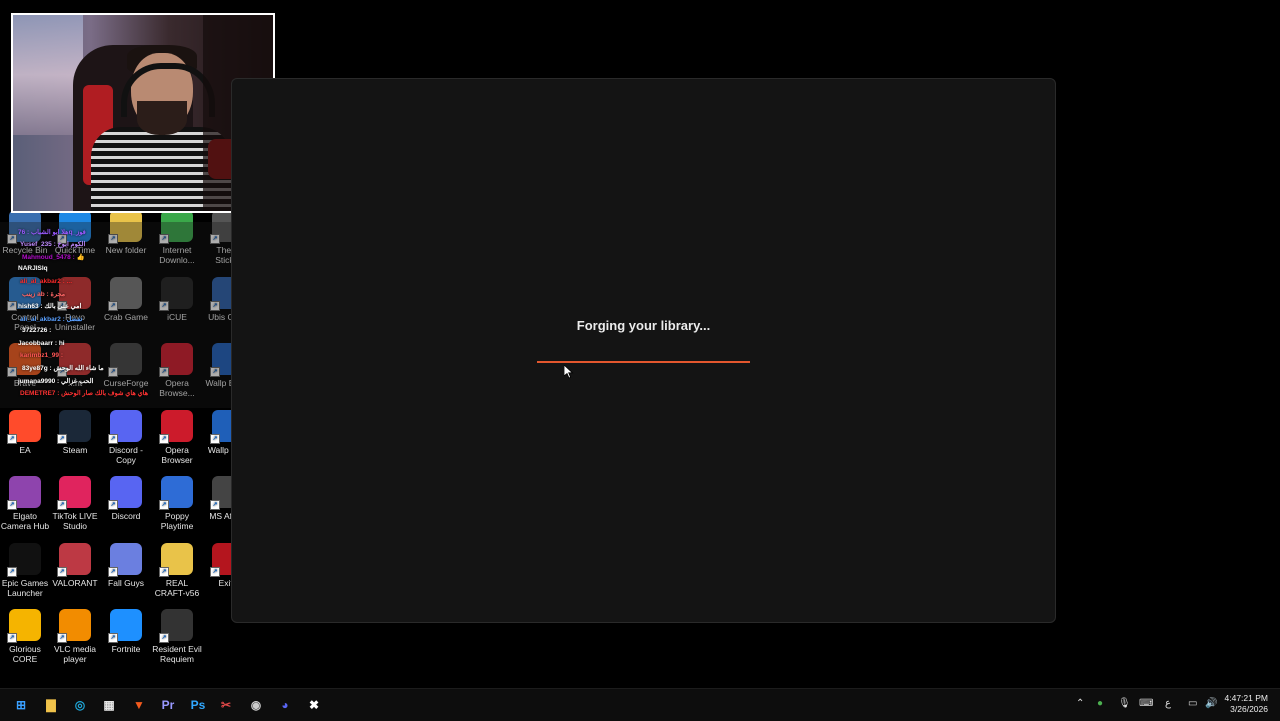 Image resolution: width=1280 pixels, height=721 pixels. I want to click on desktop-icon: ↗ Poppy Playtime, so click(177, 503).